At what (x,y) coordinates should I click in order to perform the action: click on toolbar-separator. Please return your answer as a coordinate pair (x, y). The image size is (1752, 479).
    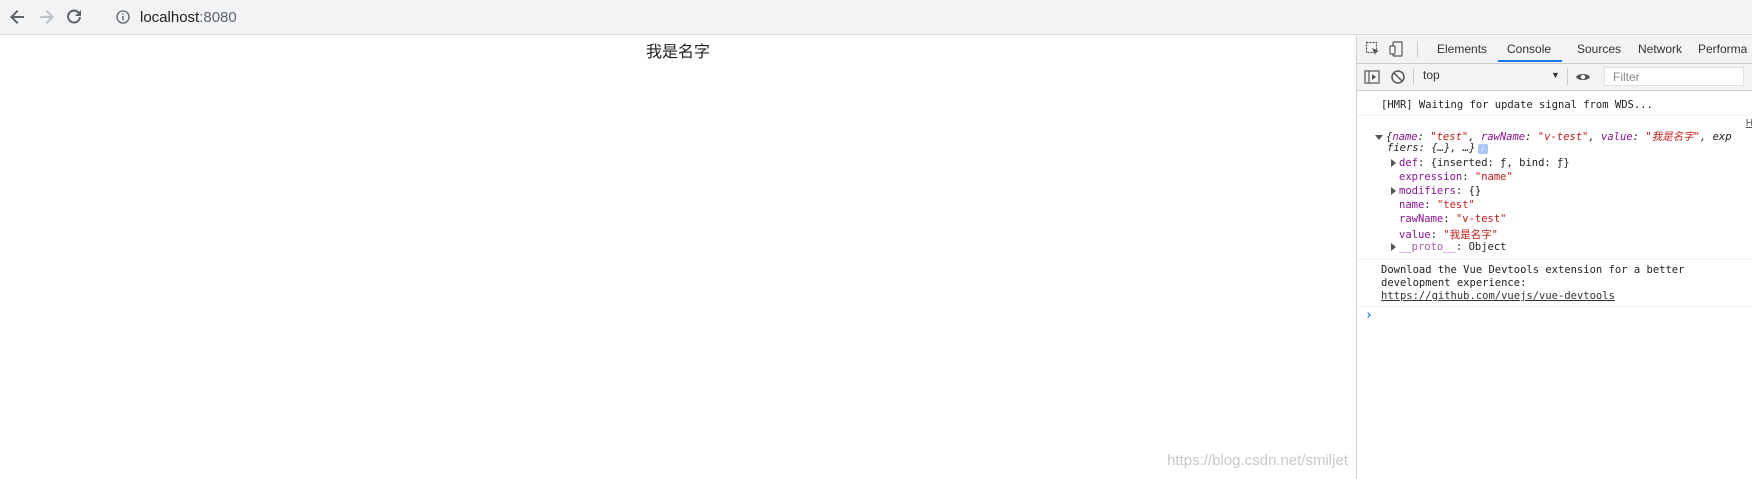
    Looking at the image, I should click on (1413, 76).